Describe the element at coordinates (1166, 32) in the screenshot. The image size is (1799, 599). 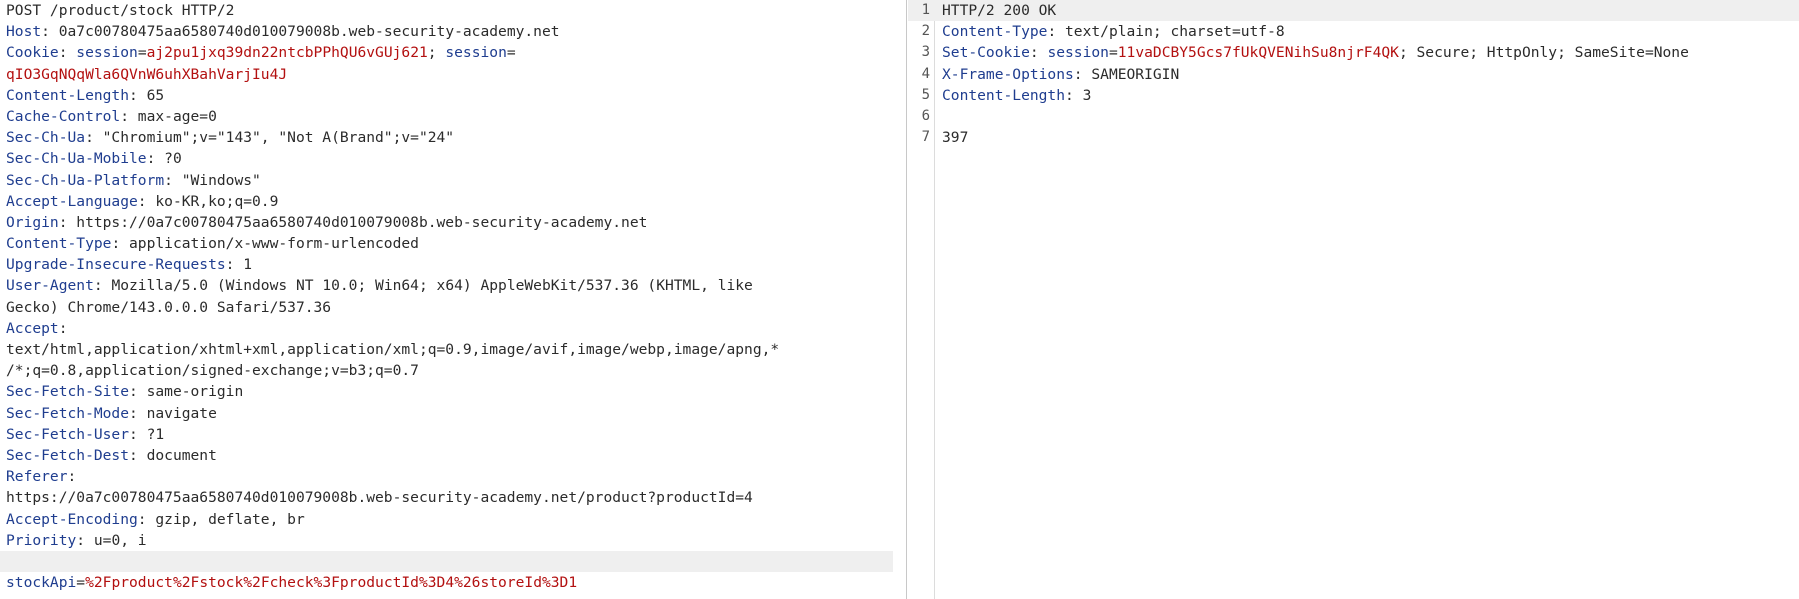
I see `header-value: : text/plain; charset=utf-8` at that location.